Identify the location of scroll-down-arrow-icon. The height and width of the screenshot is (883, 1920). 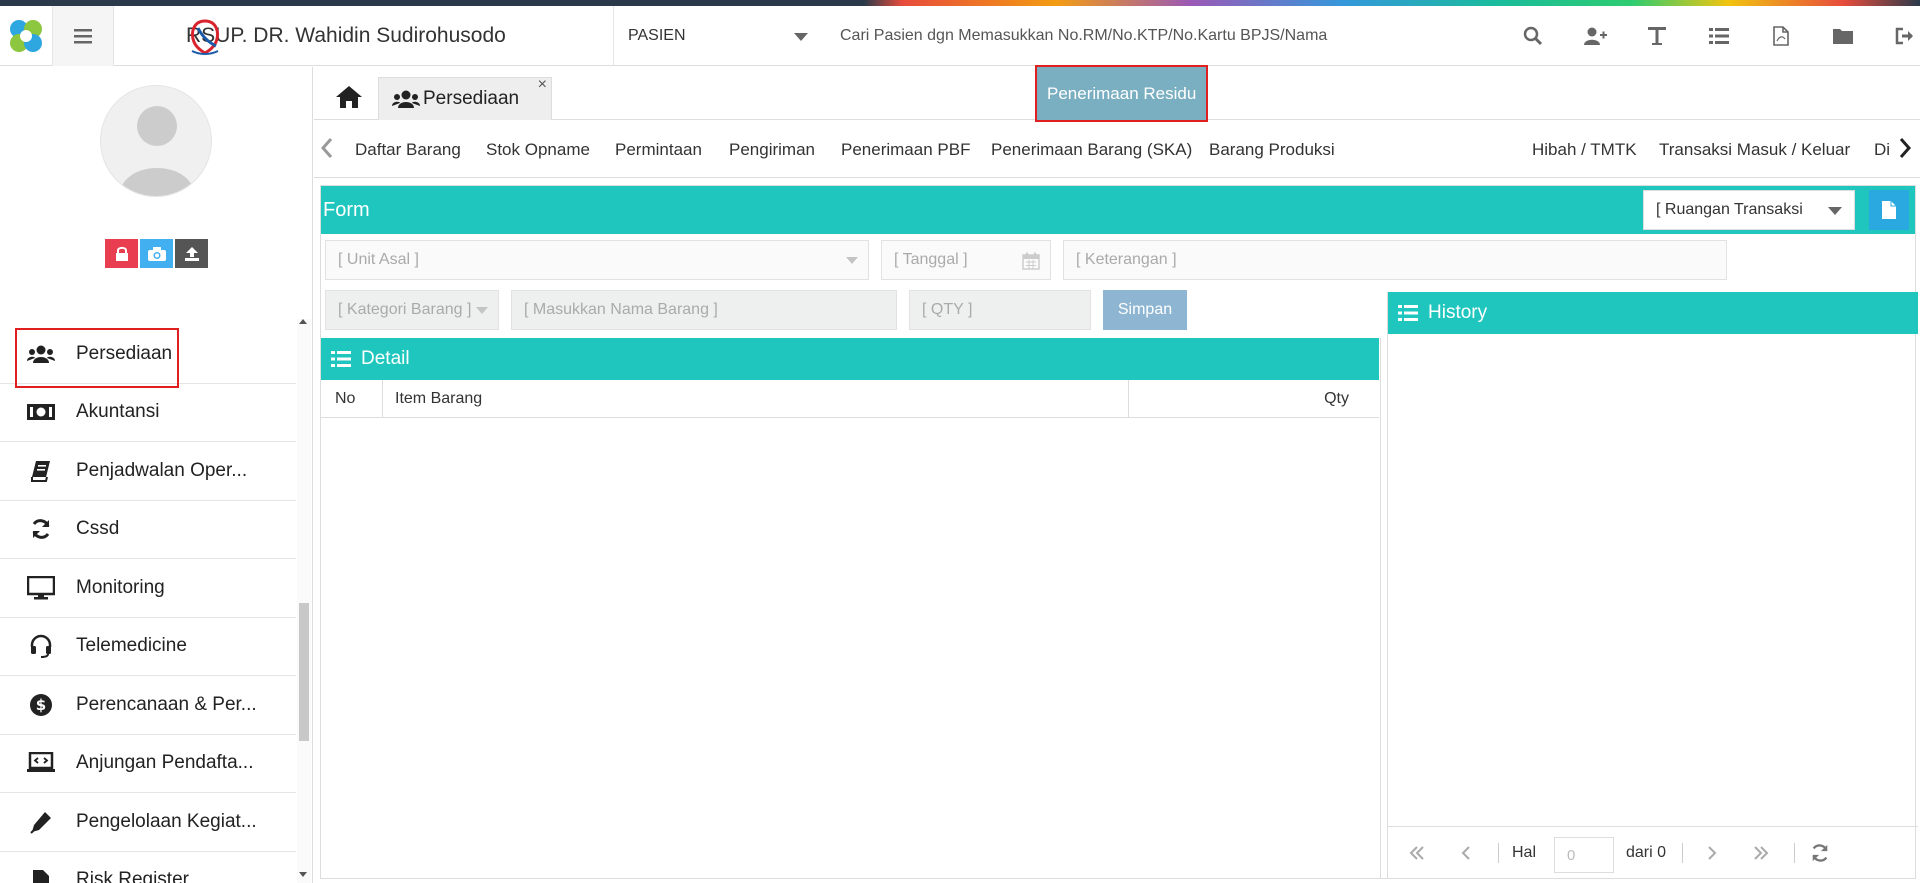
(303, 874).